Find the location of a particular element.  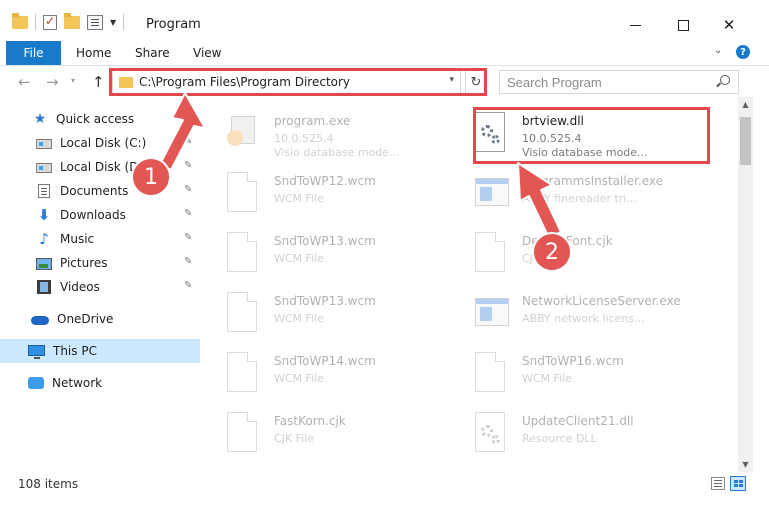

search-input is located at coordinates (607, 82).